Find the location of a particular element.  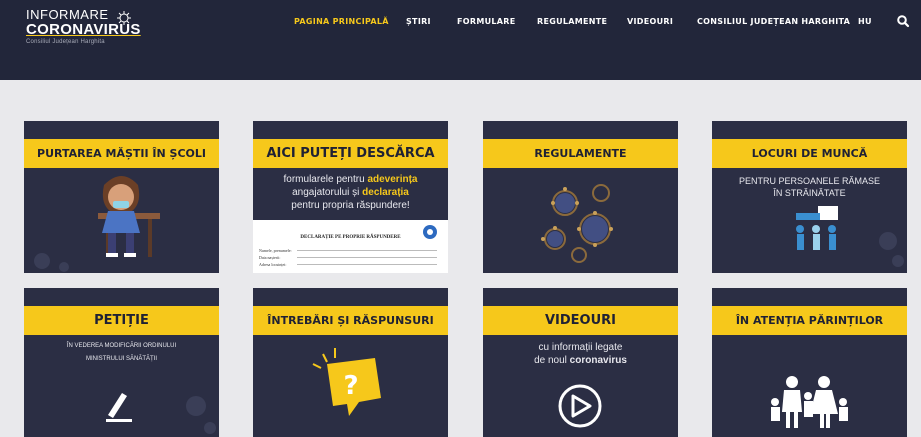

nav-item-news: ȘTIRI is located at coordinates (418, 21).